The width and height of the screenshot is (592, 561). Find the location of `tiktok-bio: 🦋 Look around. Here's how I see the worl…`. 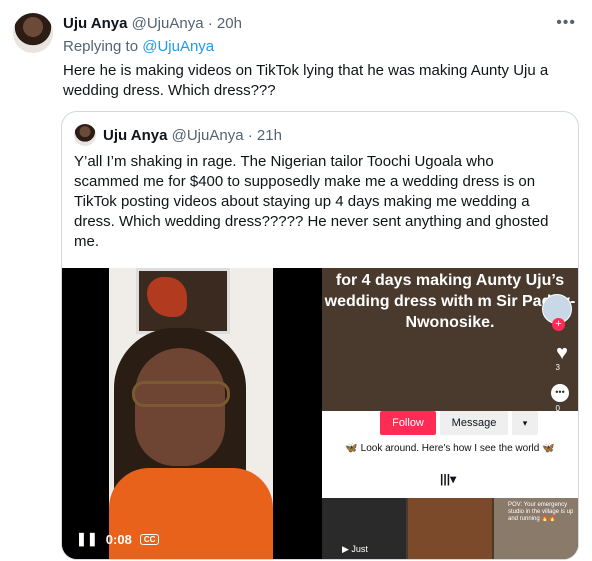

tiktok-bio: 🦋 Look around. Here's how I see the worl… is located at coordinates (450, 448).